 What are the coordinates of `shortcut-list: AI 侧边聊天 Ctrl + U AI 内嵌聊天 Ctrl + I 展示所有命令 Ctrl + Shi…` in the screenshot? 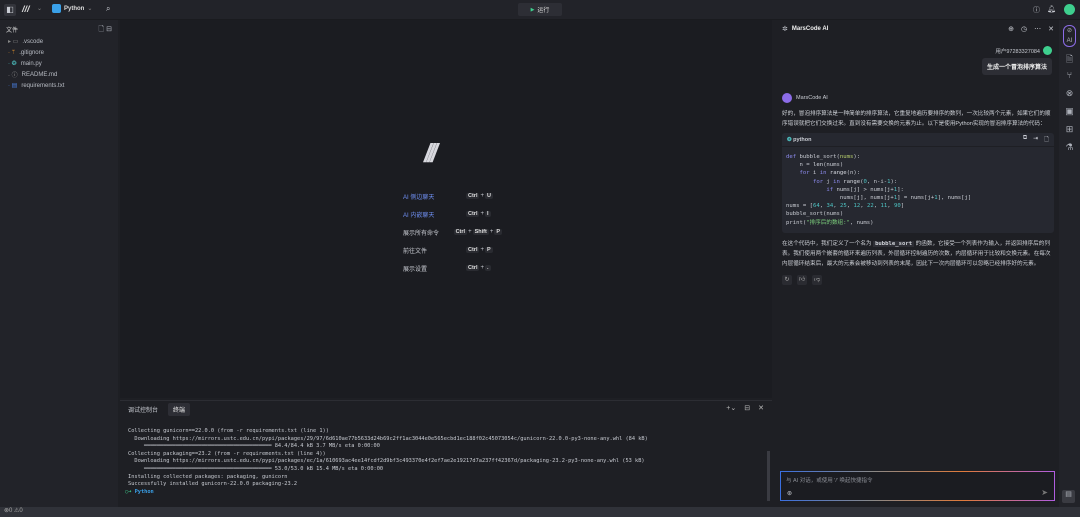 It's located at (453, 232).